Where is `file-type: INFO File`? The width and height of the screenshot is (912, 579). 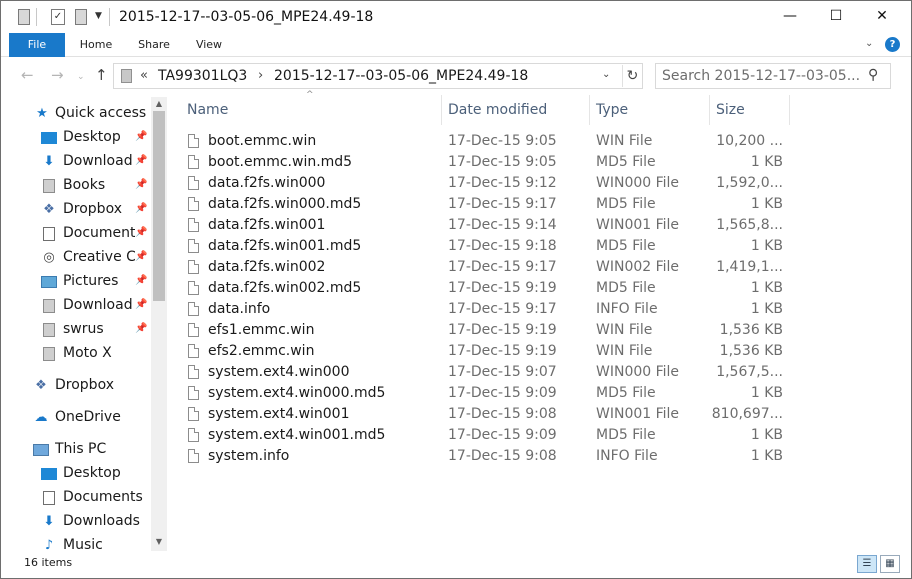
file-type: INFO File is located at coordinates (627, 309).